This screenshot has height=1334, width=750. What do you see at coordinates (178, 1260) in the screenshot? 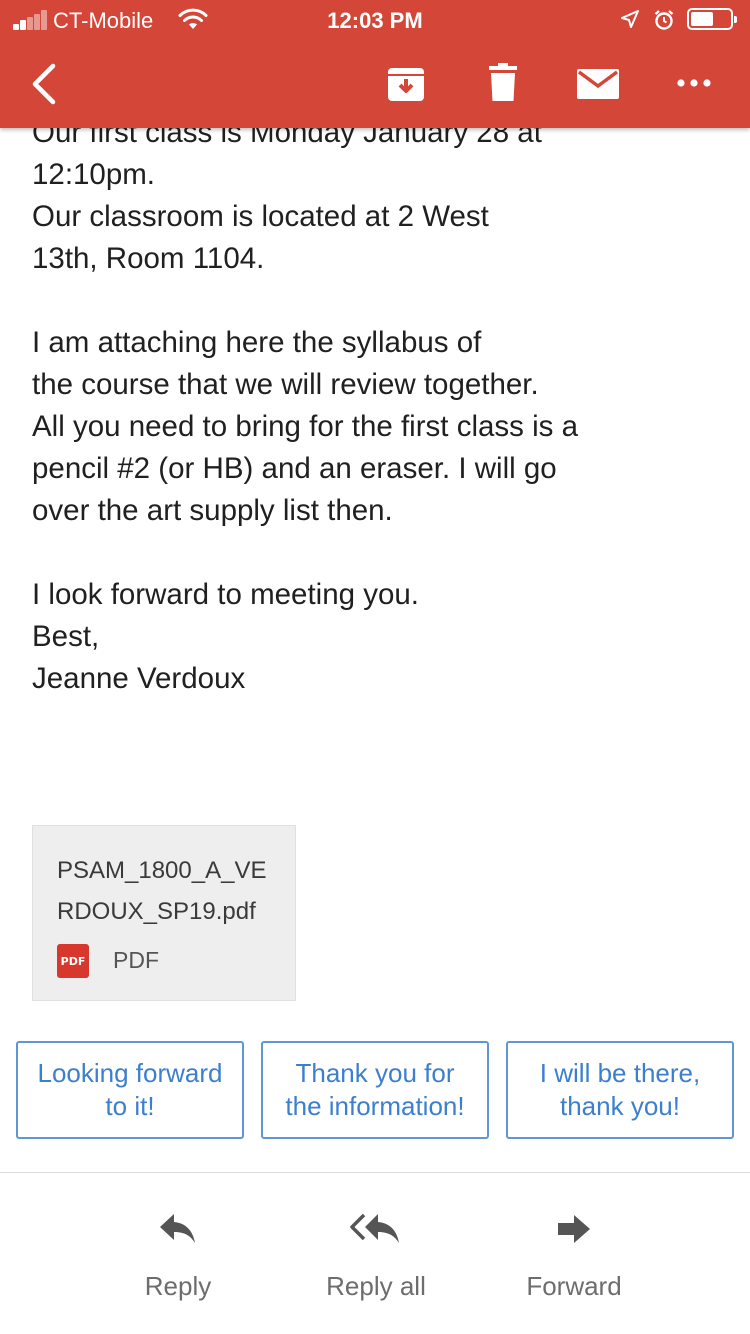
I see `reply-button: Reply` at bounding box center [178, 1260].